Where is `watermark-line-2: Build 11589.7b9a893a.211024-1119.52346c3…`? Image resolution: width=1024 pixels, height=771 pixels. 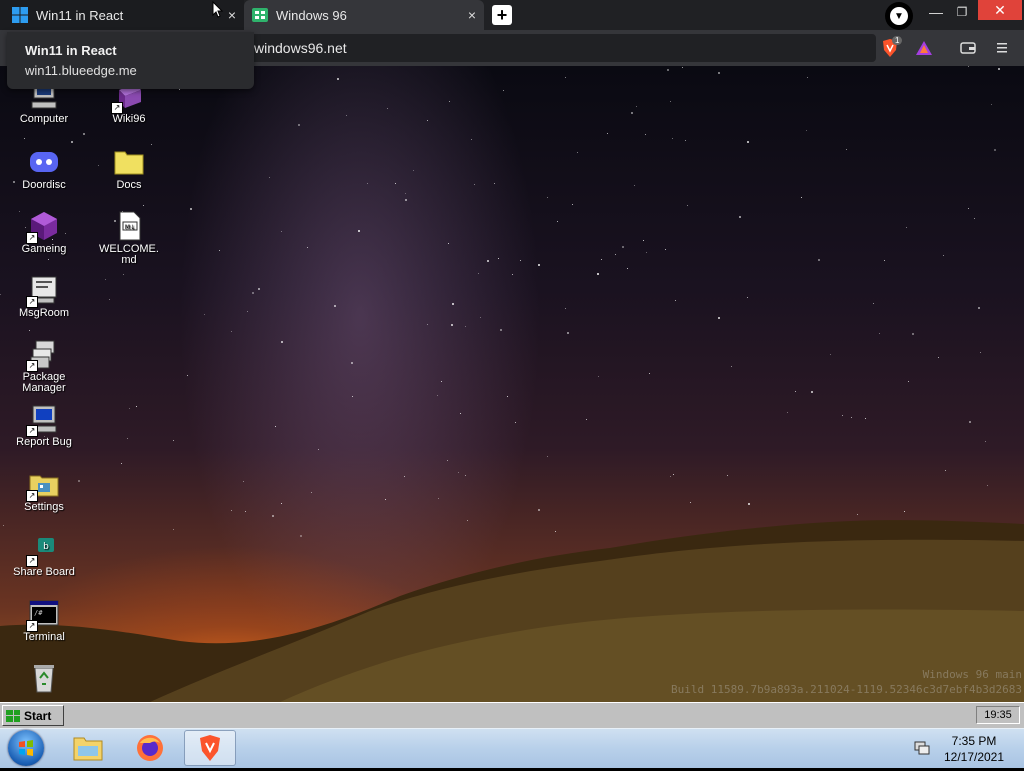
watermark-line-2: Build 11589.7b9a893a.211024-1119.52346c3… is located at coordinates (846, 689).